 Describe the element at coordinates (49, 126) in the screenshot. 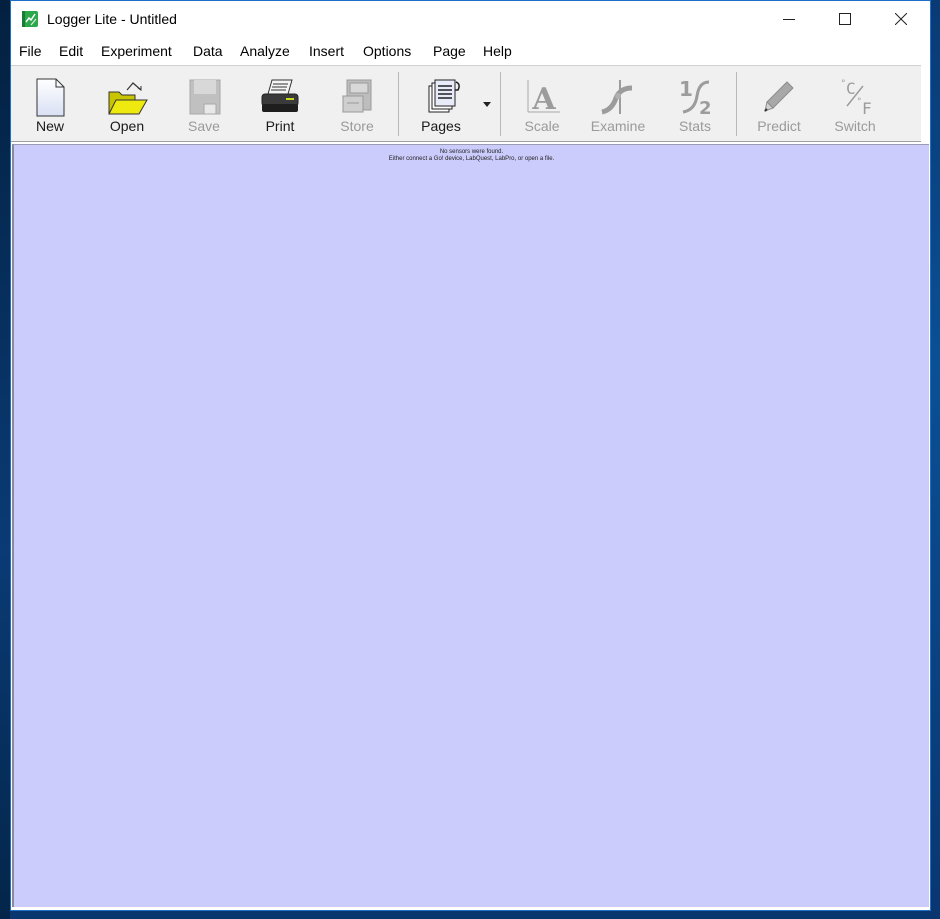

I see `new-label: New` at that location.